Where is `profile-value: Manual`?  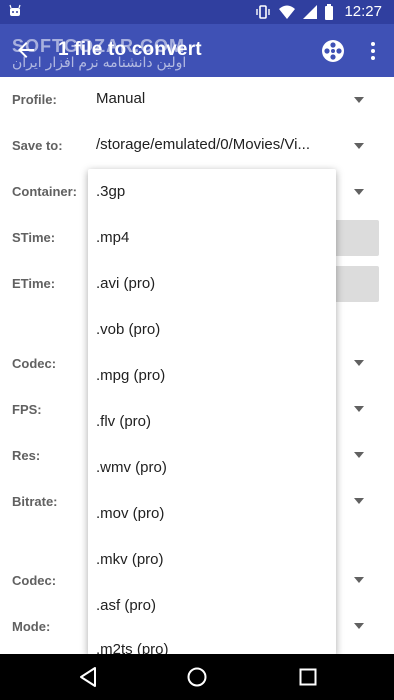
profile-value: Manual is located at coordinates (209, 98).